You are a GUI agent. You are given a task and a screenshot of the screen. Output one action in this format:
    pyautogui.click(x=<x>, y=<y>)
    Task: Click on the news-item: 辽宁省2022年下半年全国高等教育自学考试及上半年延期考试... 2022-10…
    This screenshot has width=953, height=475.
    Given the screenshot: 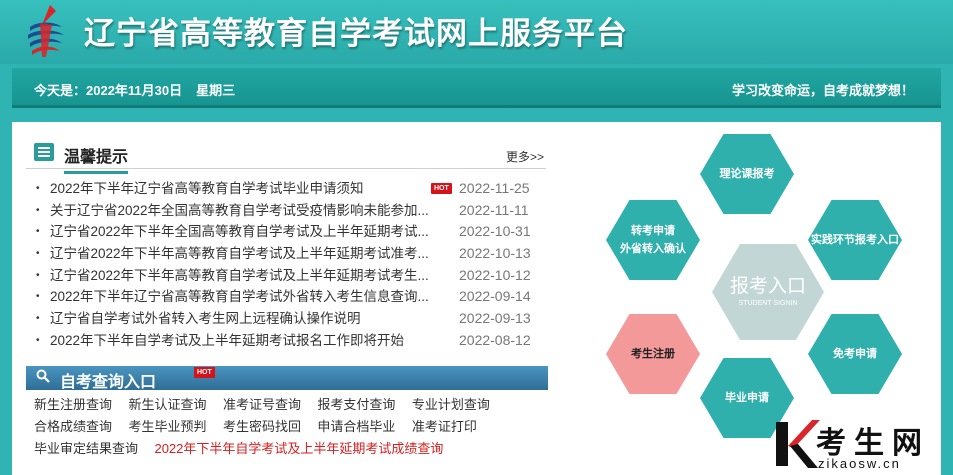 What is the action you would take?
    pyautogui.click(x=292, y=232)
    